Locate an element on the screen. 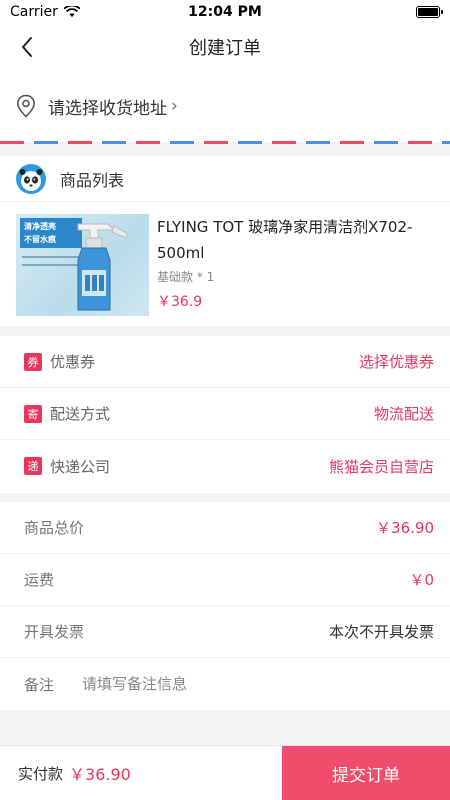 This screenshot has width=450, height=800. spray-bottle-icon is located at coordinates (103, 267).